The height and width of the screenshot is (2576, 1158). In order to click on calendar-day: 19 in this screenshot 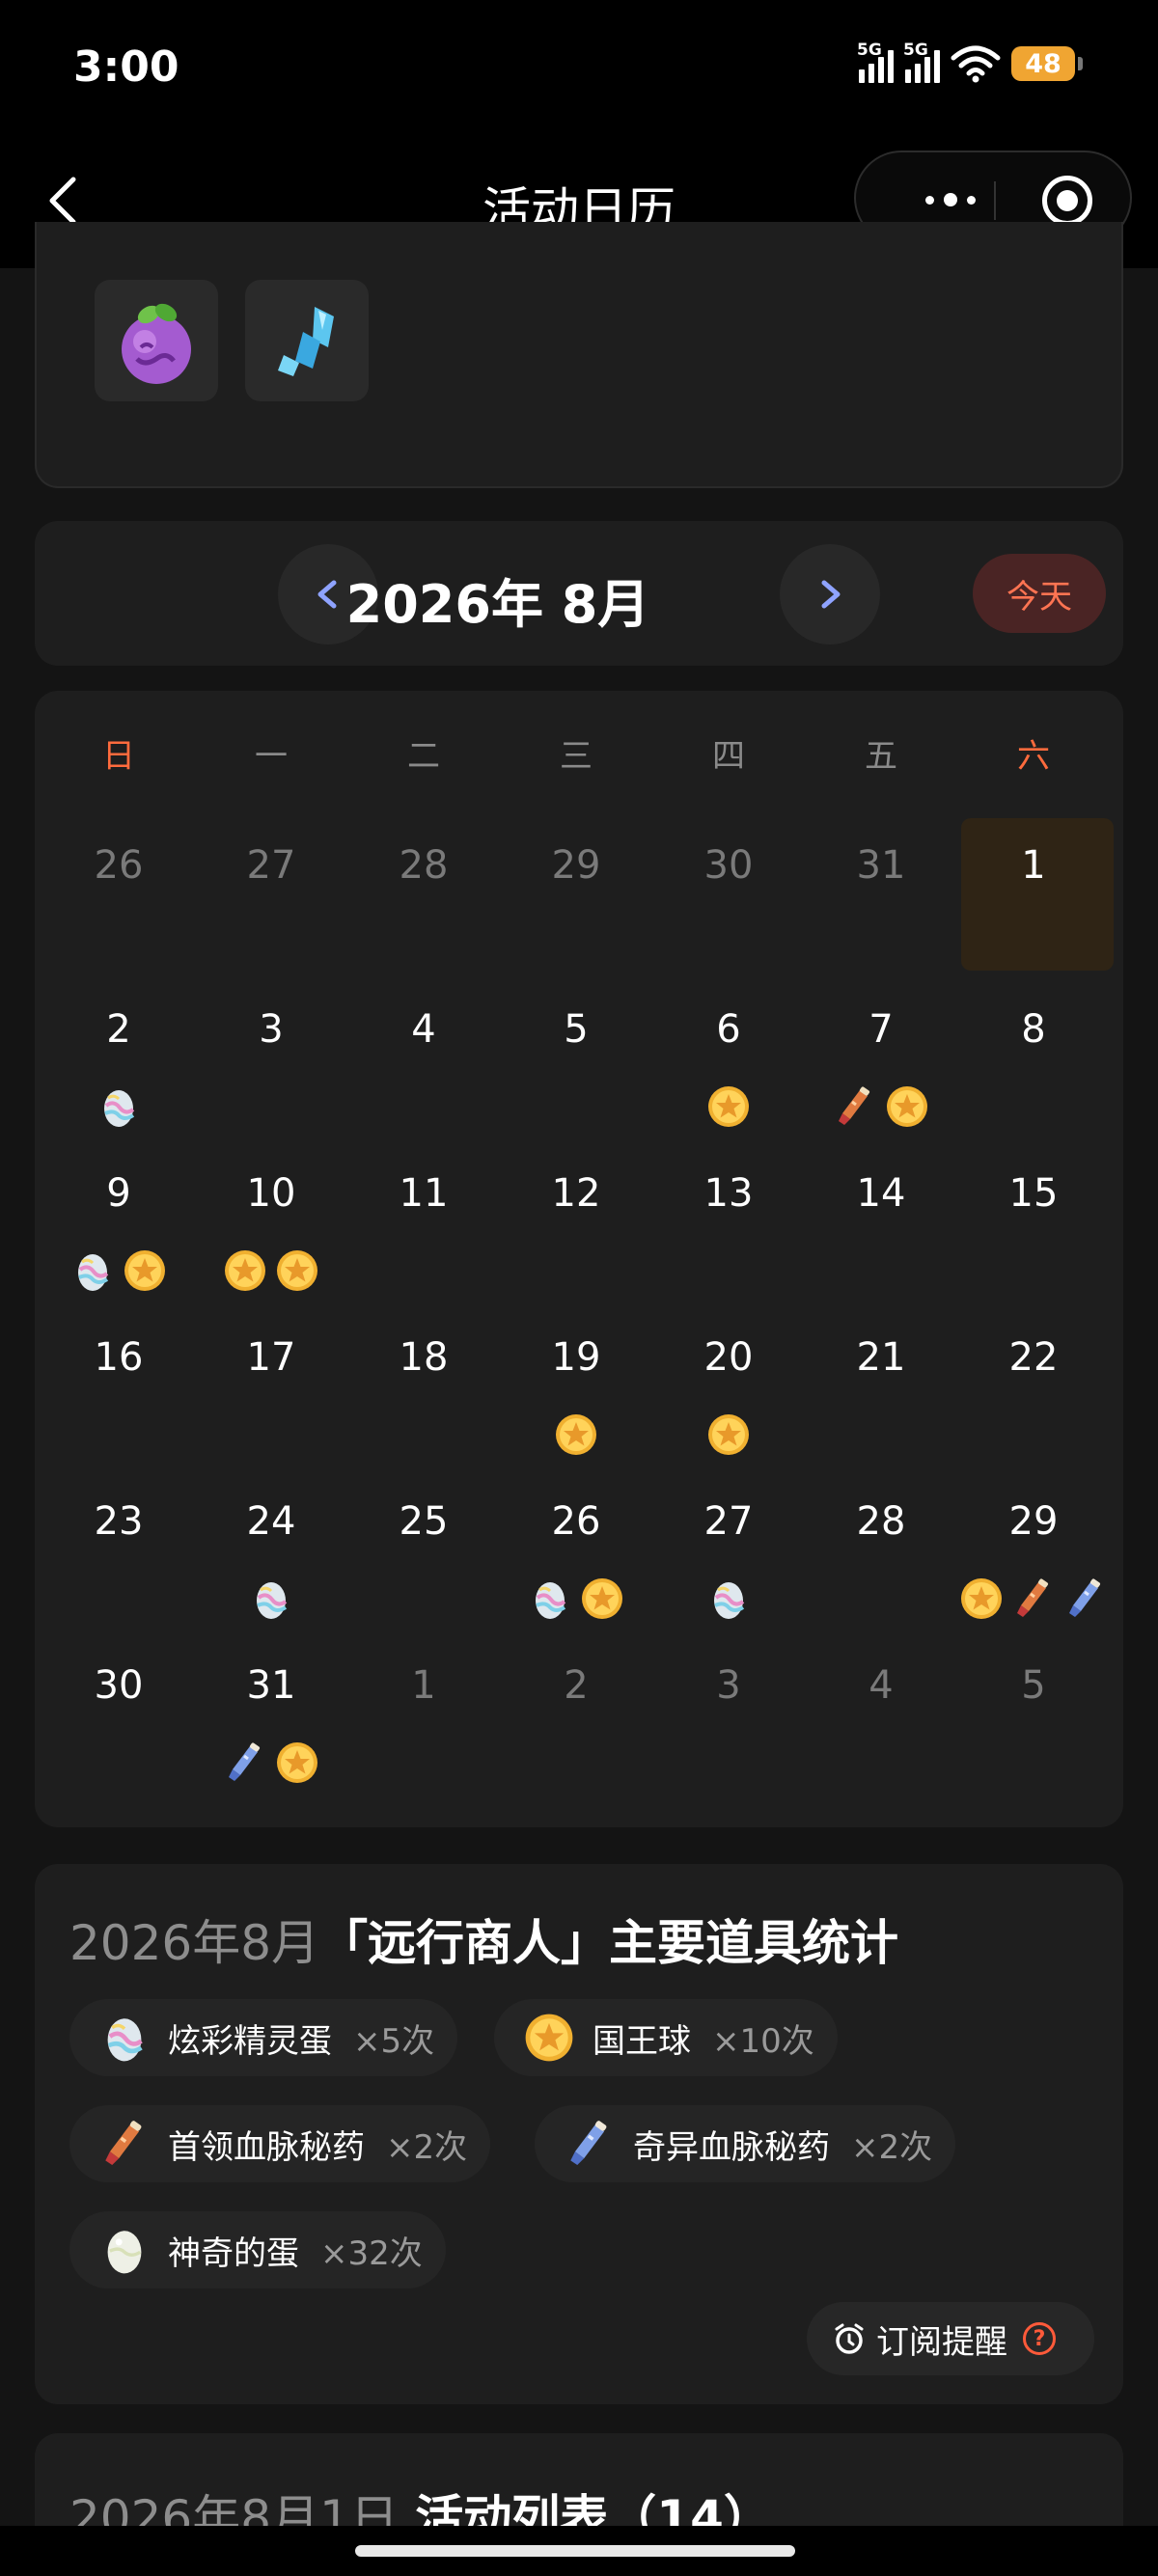, I will do `click(576, 1388)`.